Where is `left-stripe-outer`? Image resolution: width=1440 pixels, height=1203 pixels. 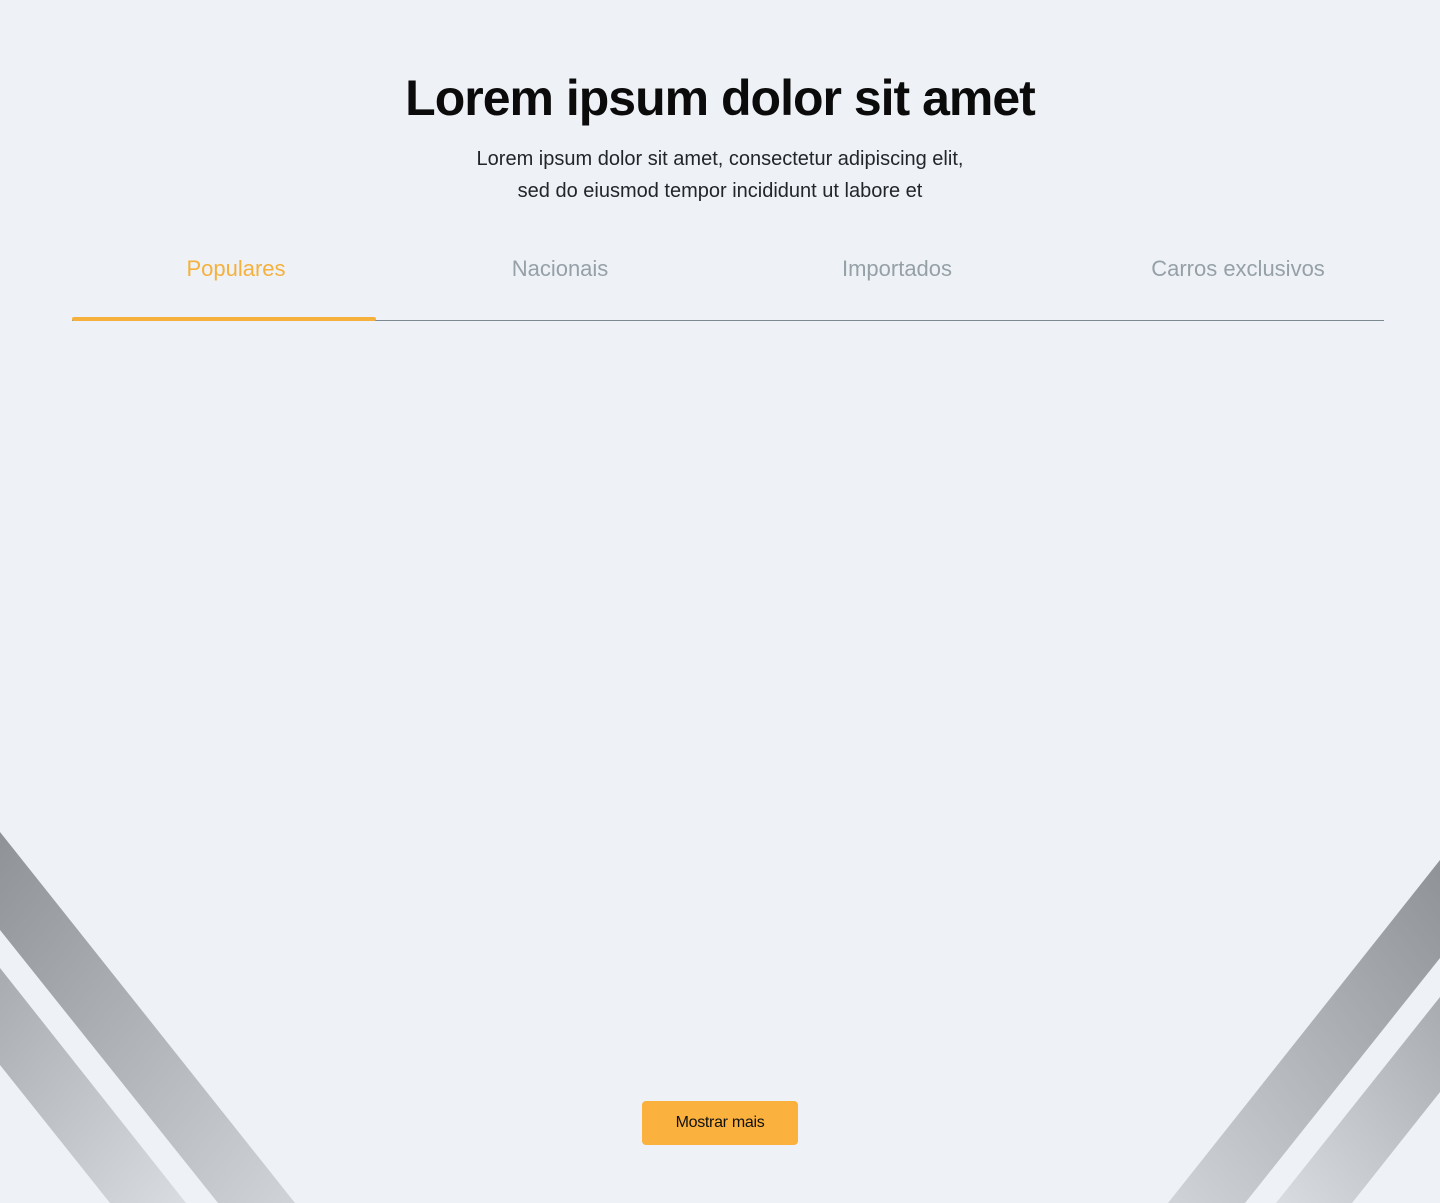
left-stripe-outer is located at coordinates (147, 1017).